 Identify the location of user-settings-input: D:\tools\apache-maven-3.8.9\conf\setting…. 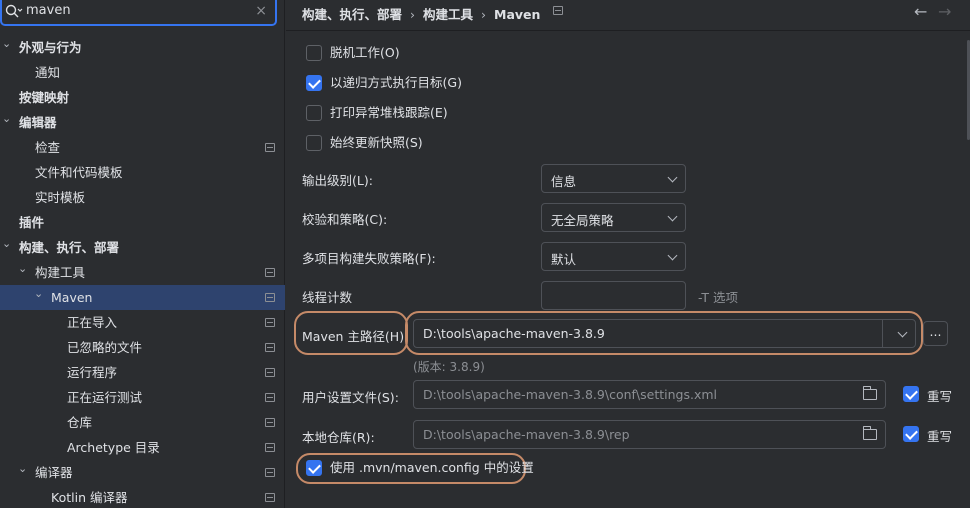
(649, 394).